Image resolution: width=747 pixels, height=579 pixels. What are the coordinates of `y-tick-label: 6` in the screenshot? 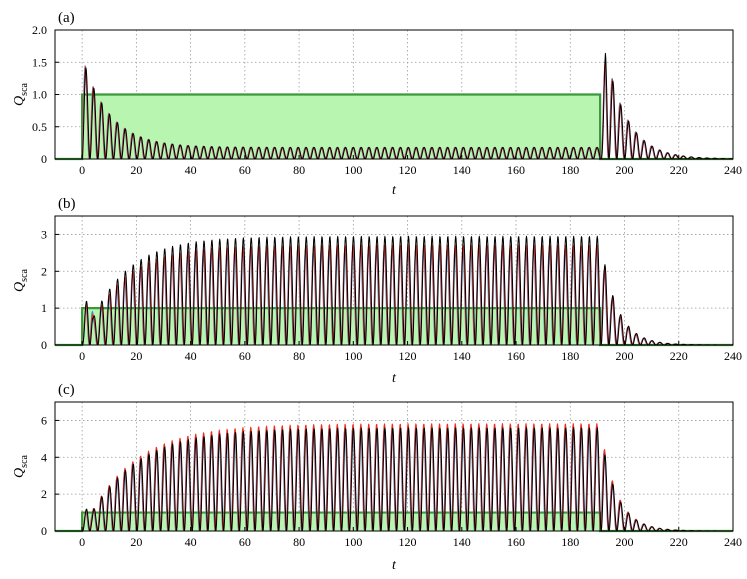 It's located at (44, 420).